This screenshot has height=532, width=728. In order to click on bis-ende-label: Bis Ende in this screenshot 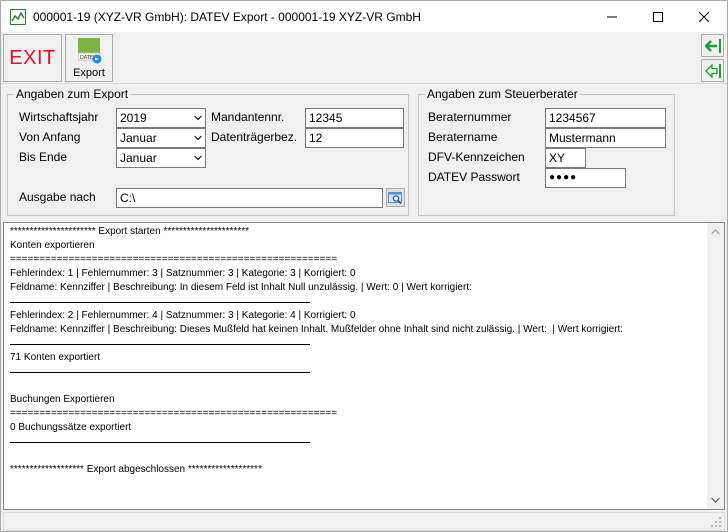, I will do `click(43, 157)`.